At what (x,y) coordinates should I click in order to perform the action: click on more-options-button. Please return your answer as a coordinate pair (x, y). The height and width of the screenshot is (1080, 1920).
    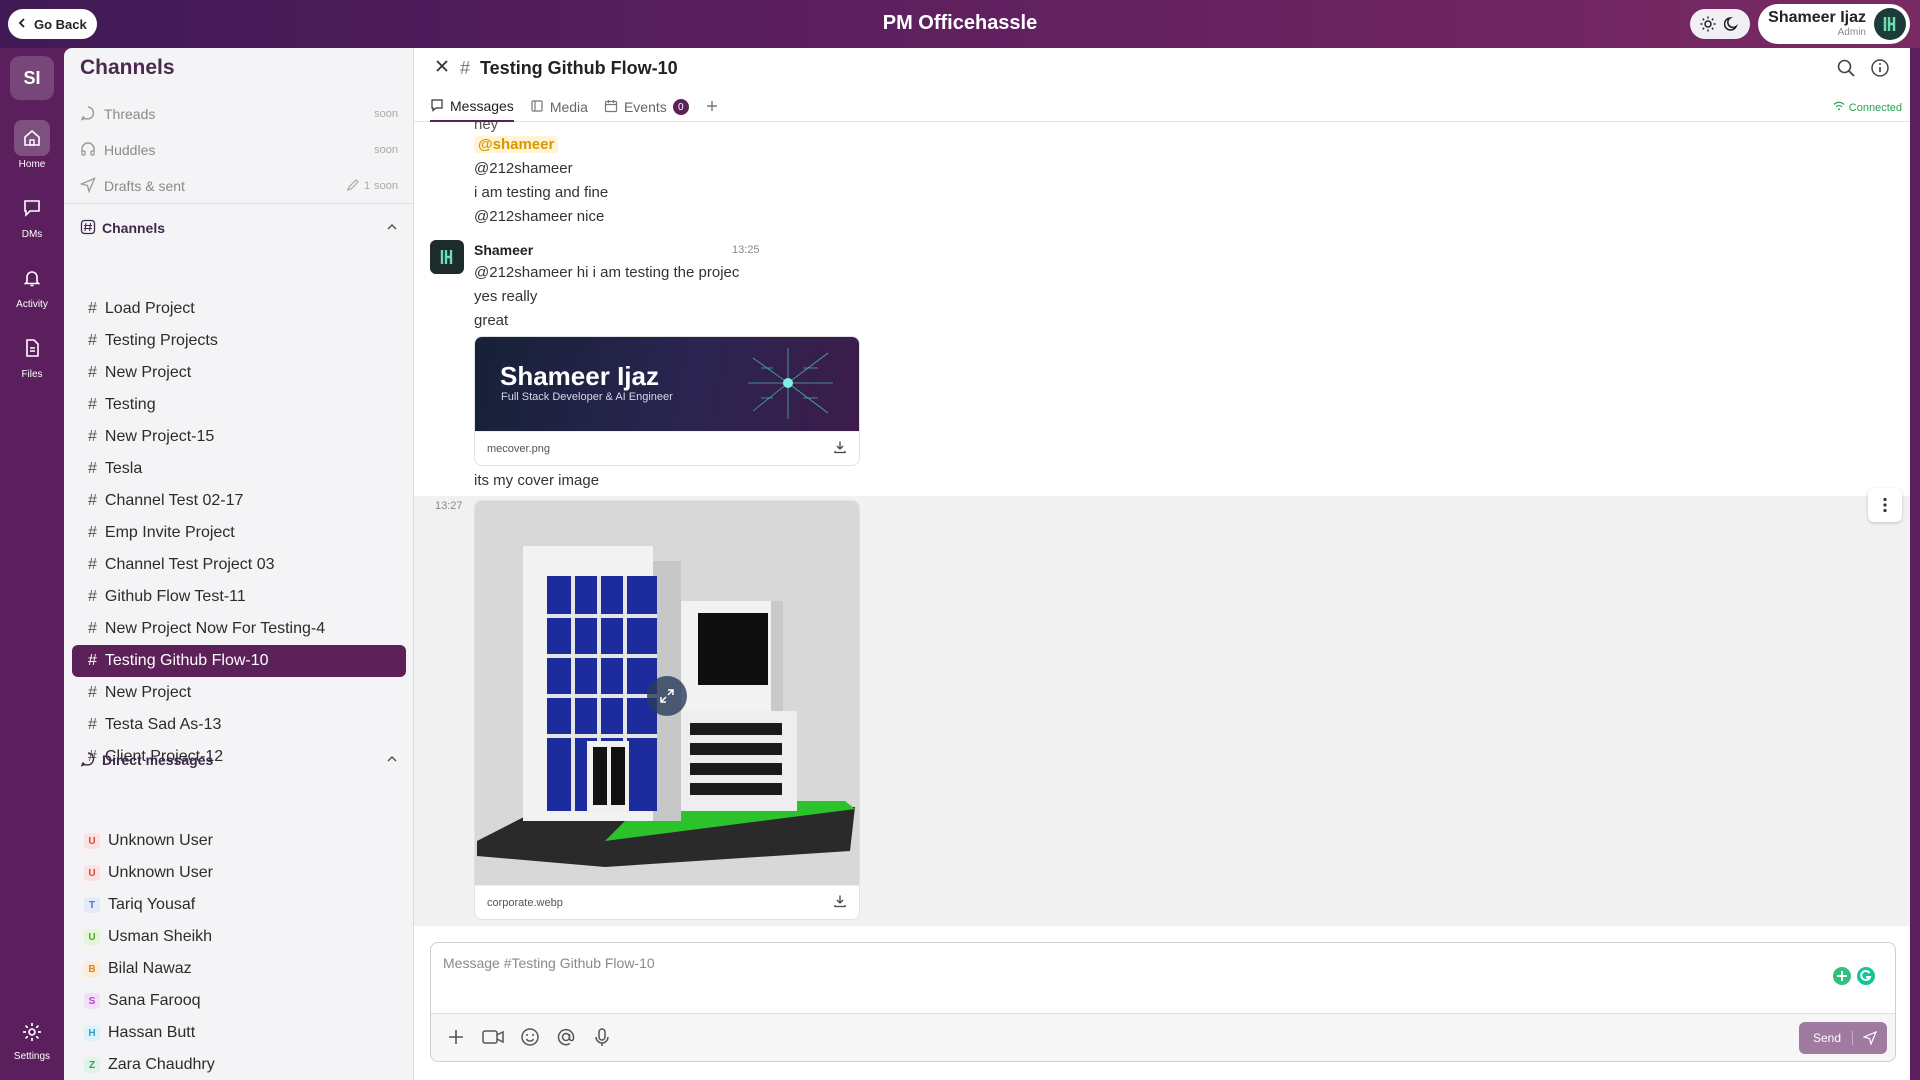
    Looking at the image, I should click on (1885, 505).